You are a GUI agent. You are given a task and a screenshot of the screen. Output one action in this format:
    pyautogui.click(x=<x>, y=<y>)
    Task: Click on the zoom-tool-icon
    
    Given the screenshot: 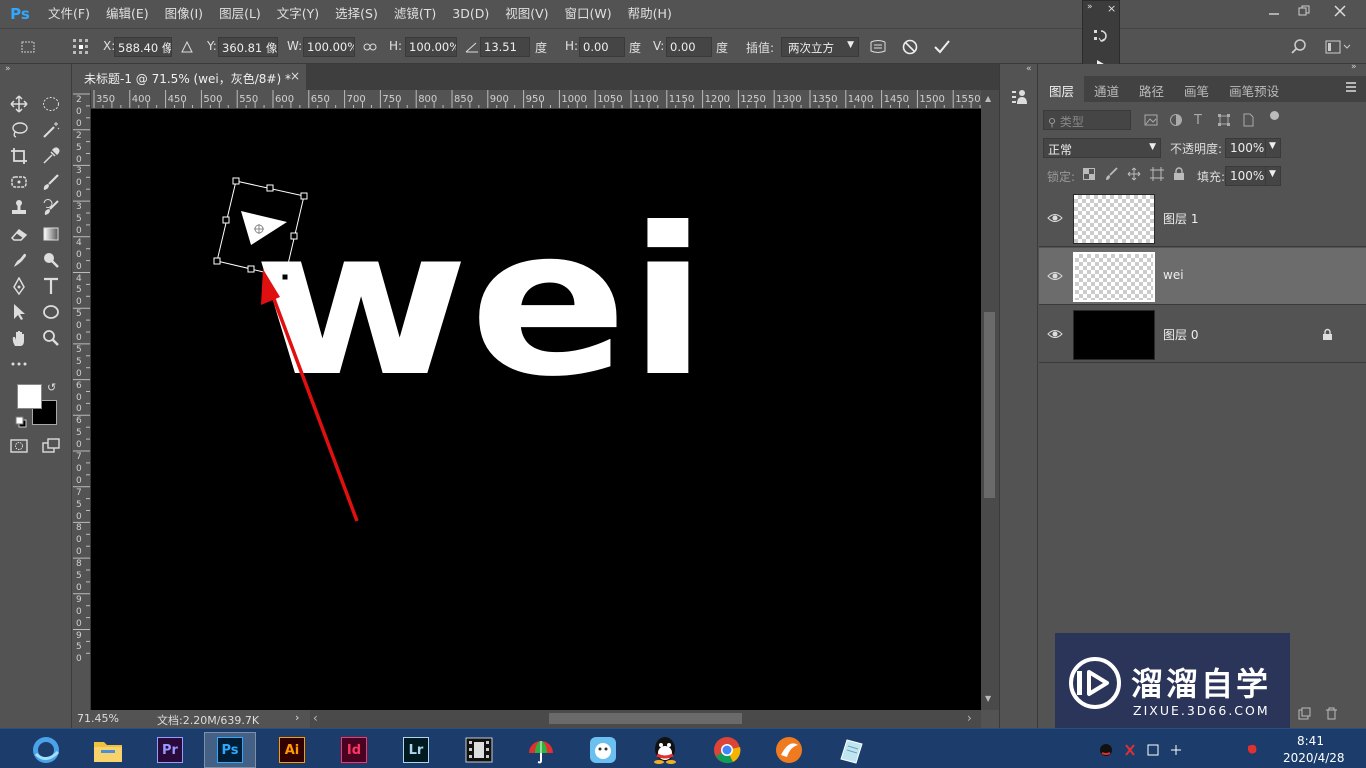 What is the action you would take?
    pyautogui.click(x=51, y=338)
    